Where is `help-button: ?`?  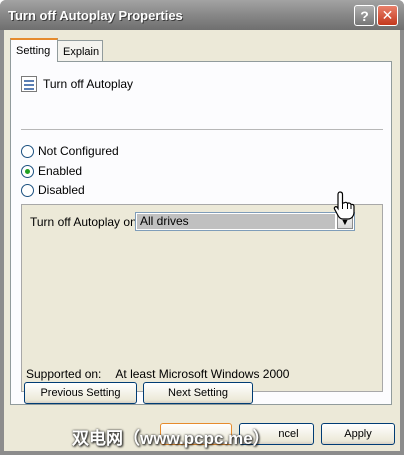
help-button: ? is located at coordinates (364, 15).